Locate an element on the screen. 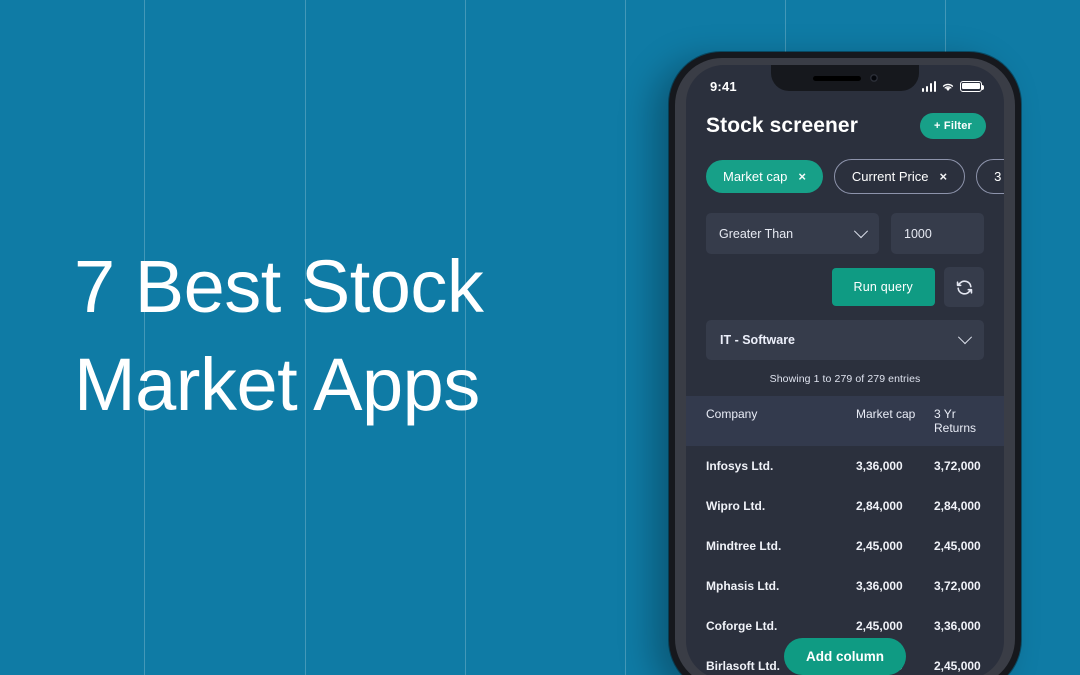 The width and height of the screenshot is (1080, 675). operator-select-value: Greater Than is located at coordinates (756, 233).